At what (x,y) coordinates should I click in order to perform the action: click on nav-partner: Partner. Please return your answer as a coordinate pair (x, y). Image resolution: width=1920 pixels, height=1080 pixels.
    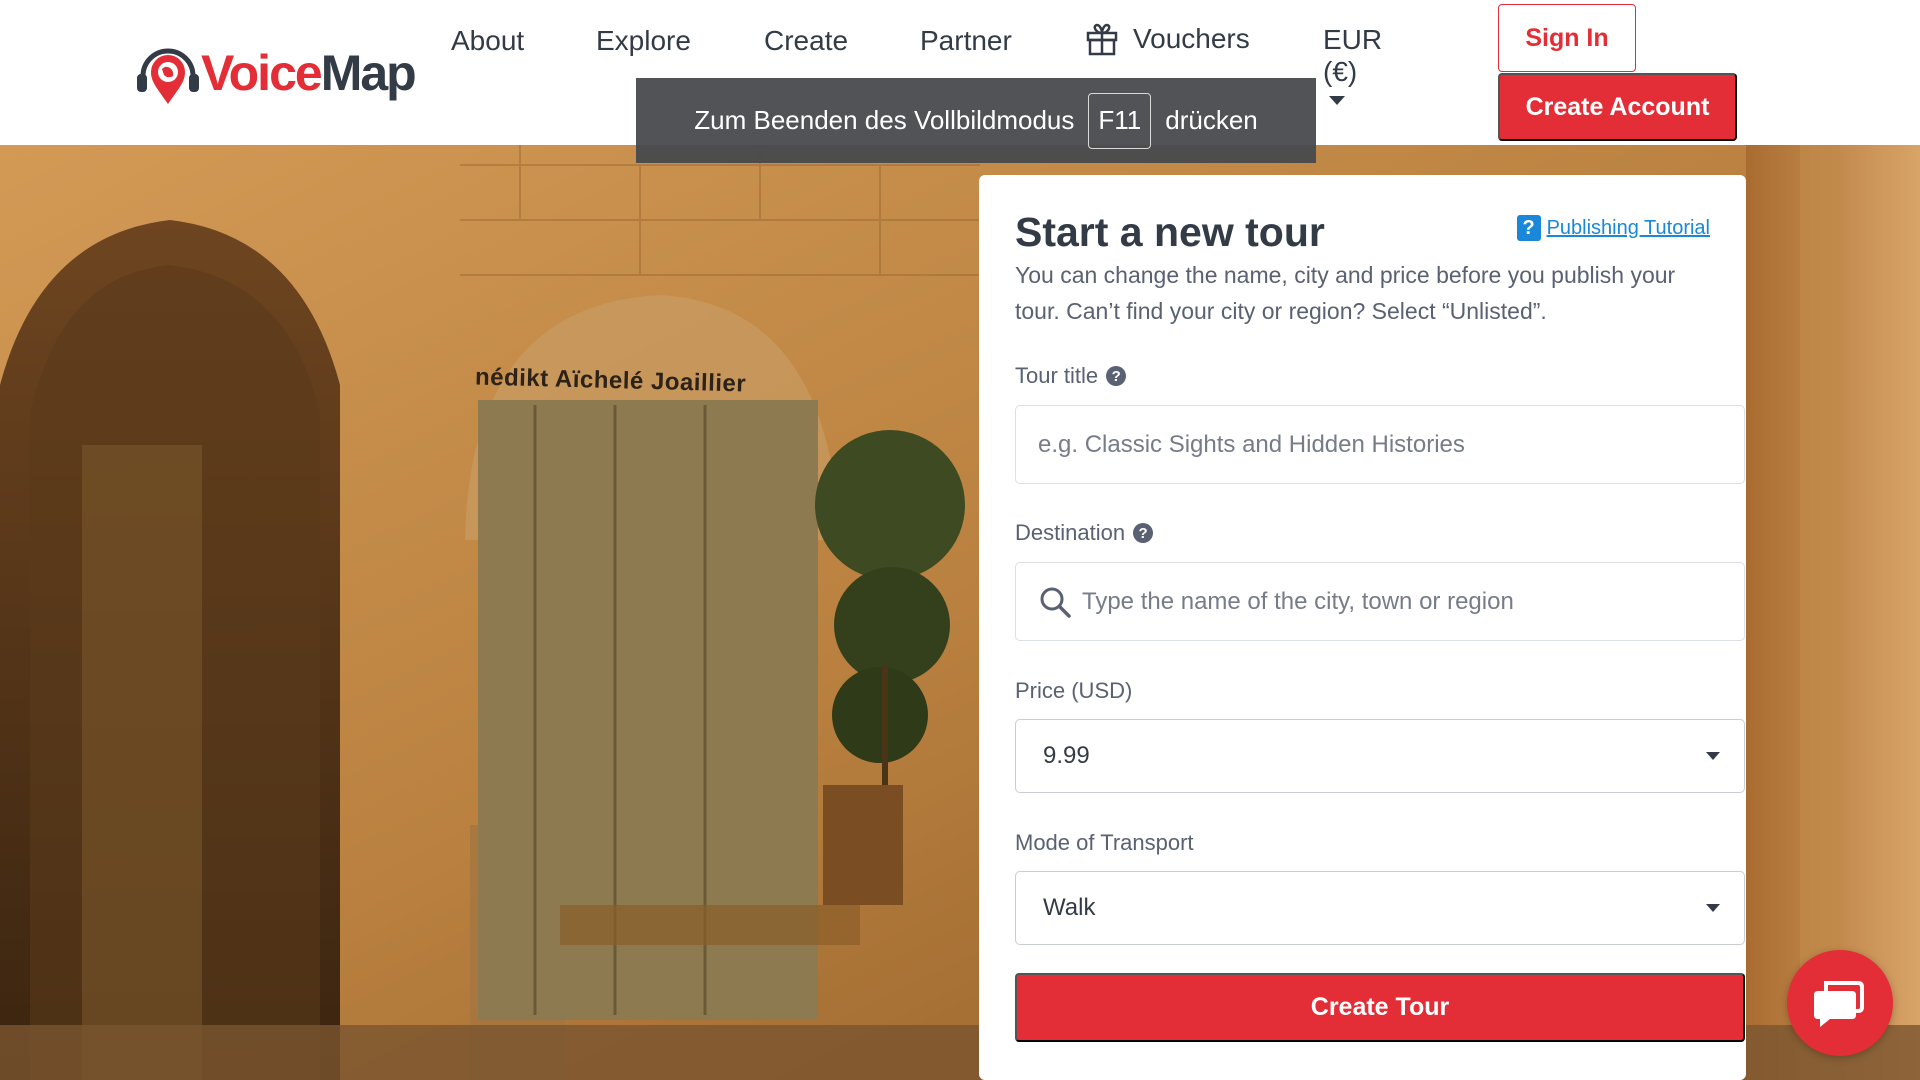
    Looking at the image, I should click on (966, 41).